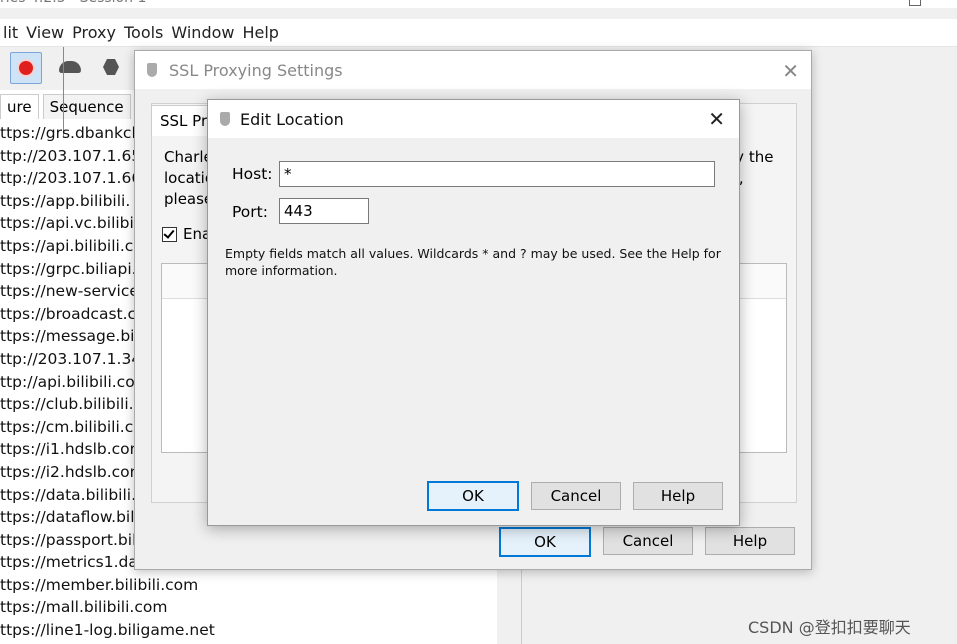 The image size is (957, 644). I want to click on enable-ssl-checkbox, so click(169, 234).